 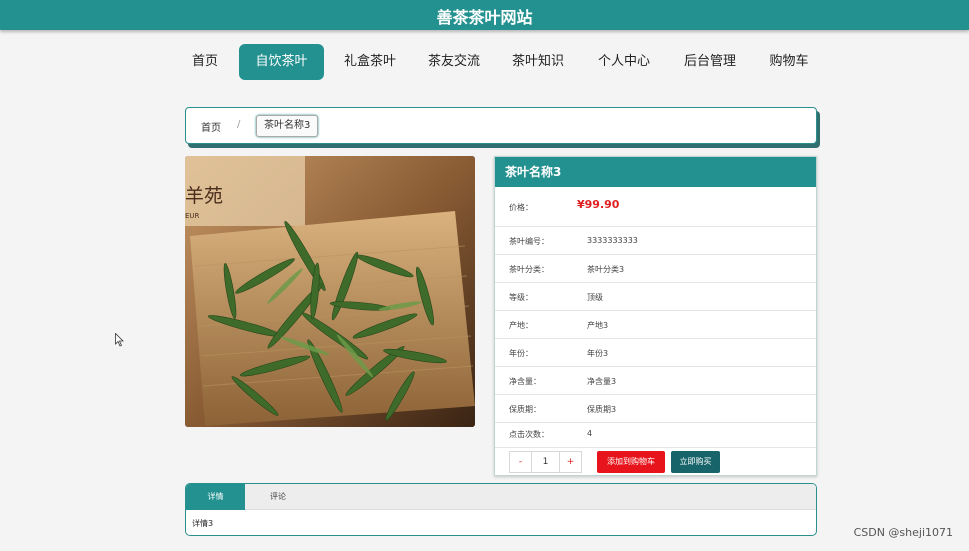 What do you see at coordinates (529, 241) in the screenshot?
I see `detail-key: 茶叶编号：` at bounding box center [529, 241].